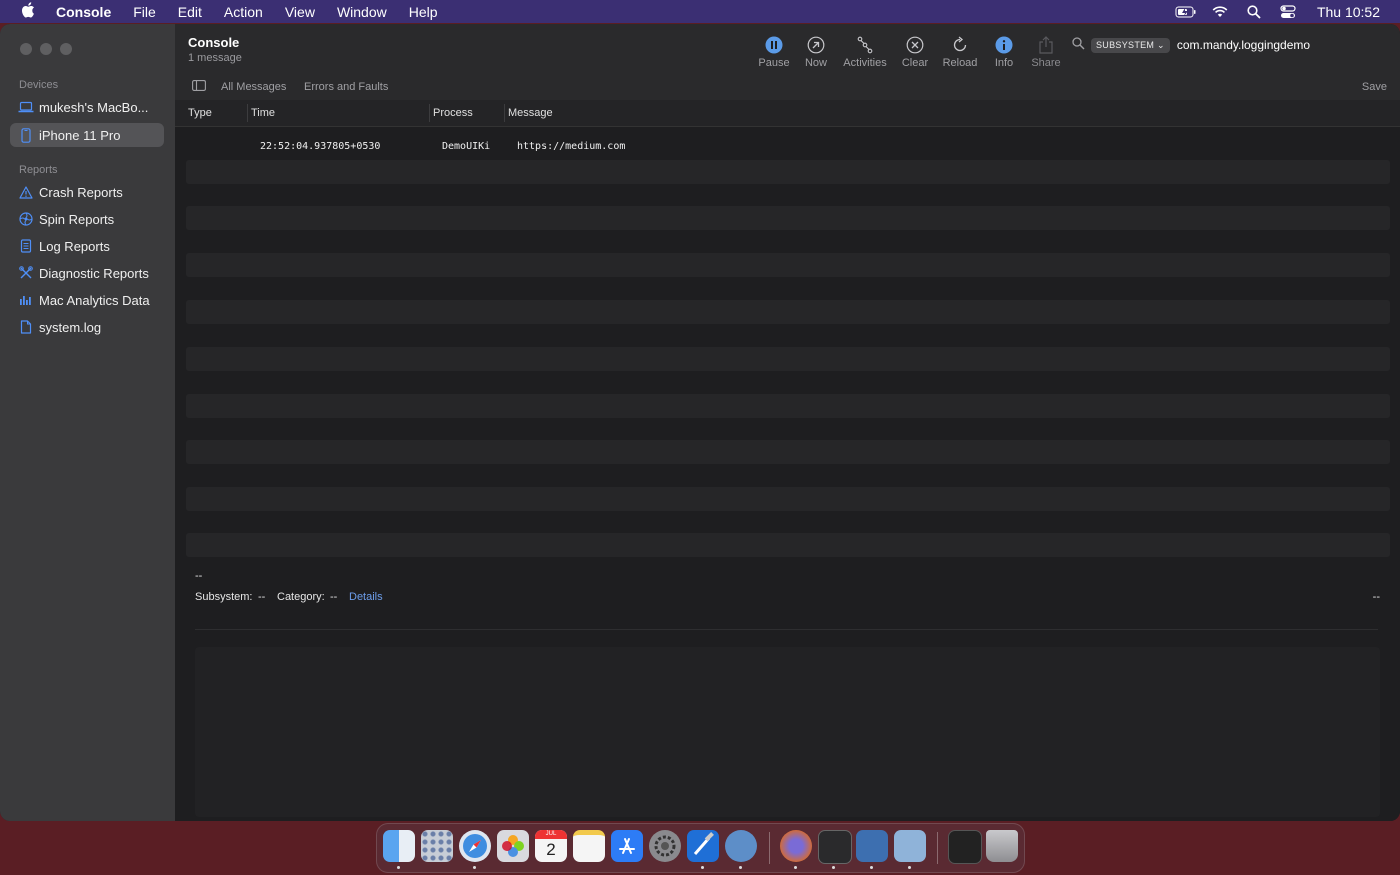 The image size is (1400, 875). Describe the element at coordinates (1186, 12) in the screenshot. I see `battery-icon` at that location.